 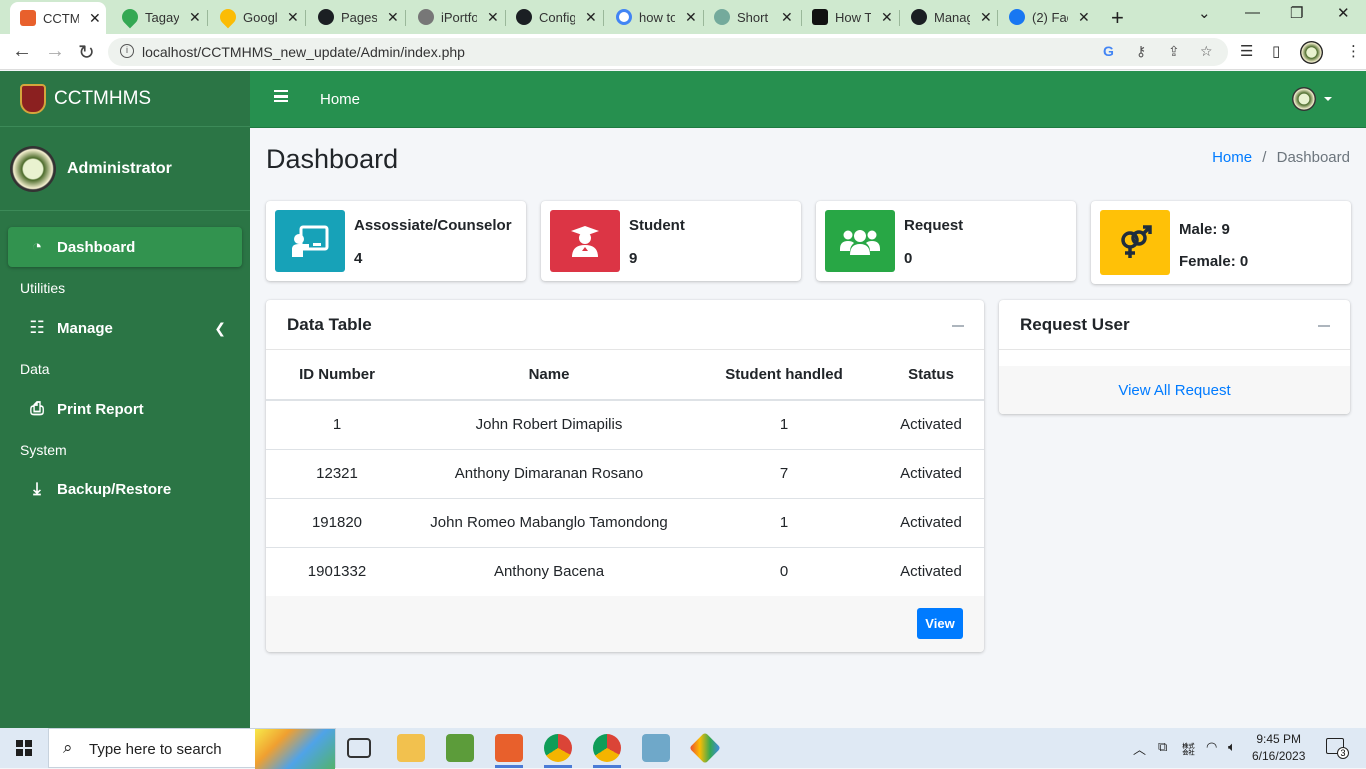 What do you see at coordinates (257, 17) in the screenshot?
I see `tab-google: Google ✕` at bounding box center [257, 17].